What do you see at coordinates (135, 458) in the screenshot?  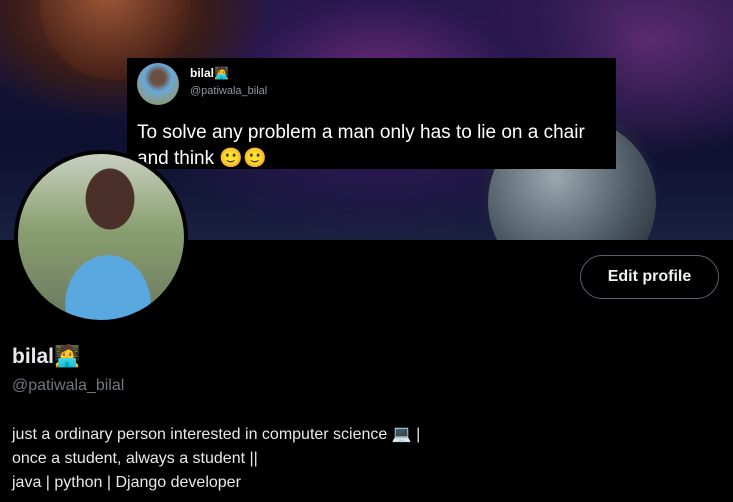 I see `bio-line: once a student, always a student ||` at bounding box center [135, 458].